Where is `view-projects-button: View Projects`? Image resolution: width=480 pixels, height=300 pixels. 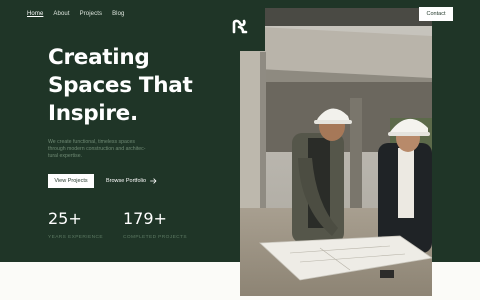 view-projects-button: View Projects is located at coordinates (71, 181).